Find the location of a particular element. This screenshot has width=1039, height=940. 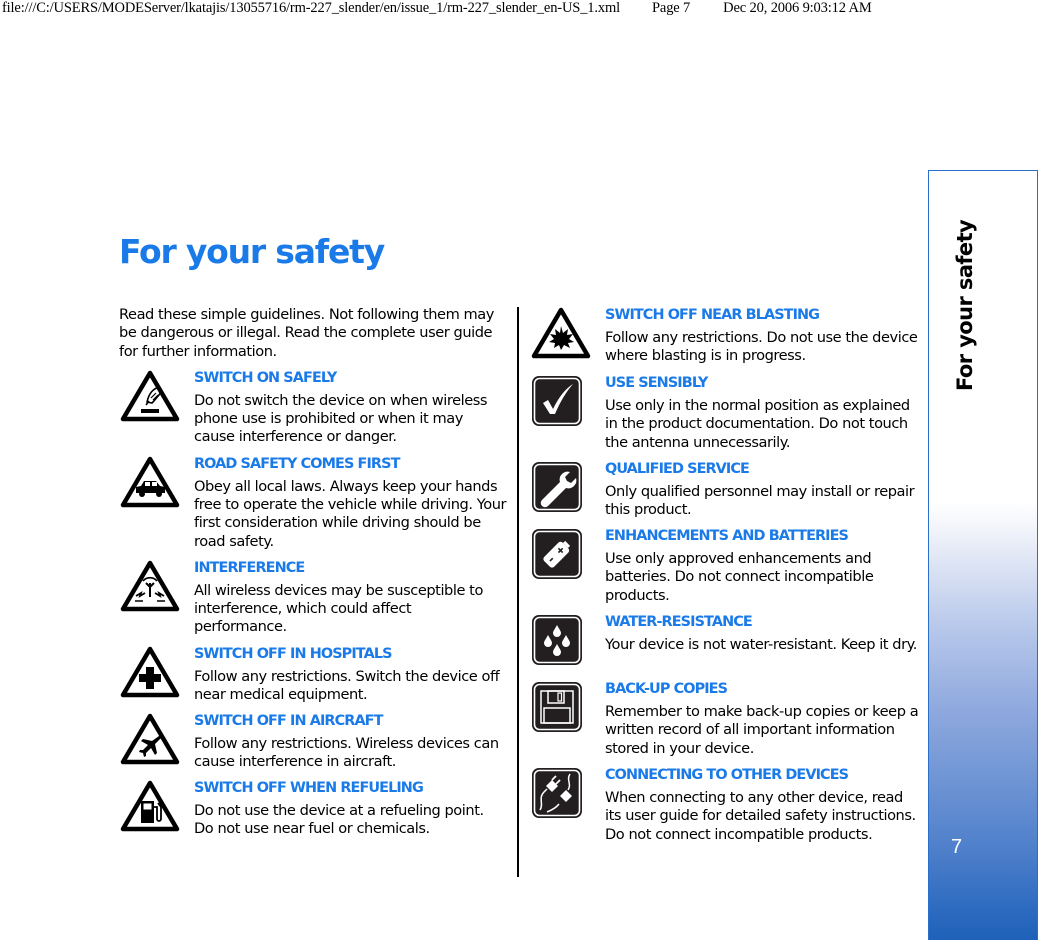

car-warning-icon is located at coordinates (156, 483).